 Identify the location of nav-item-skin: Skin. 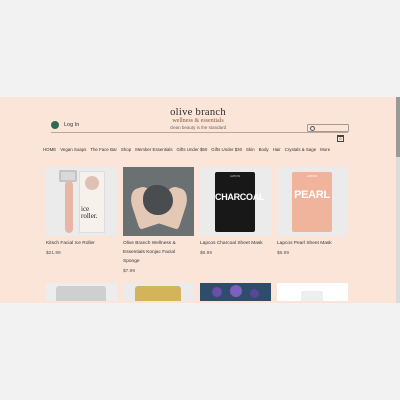
(250, 149).